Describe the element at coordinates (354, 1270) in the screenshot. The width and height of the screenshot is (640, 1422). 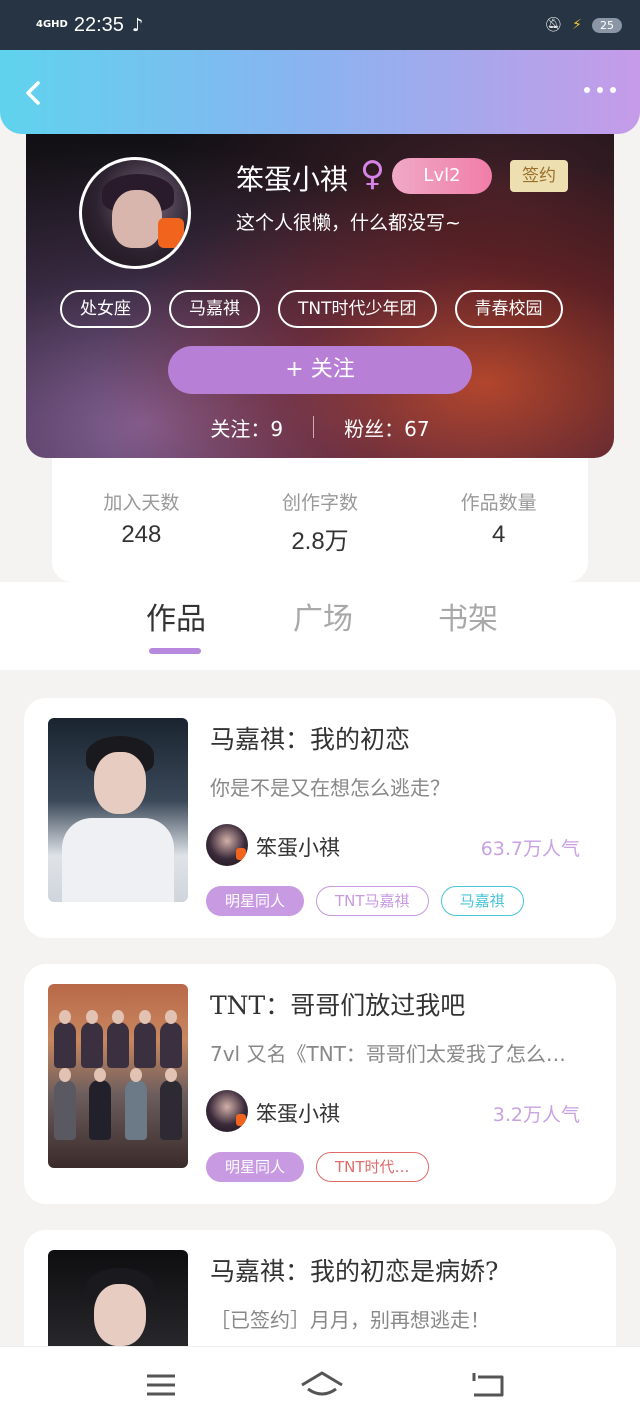
I see `work-title: 马嘉祺：我的初恋是病娇?` at that location.